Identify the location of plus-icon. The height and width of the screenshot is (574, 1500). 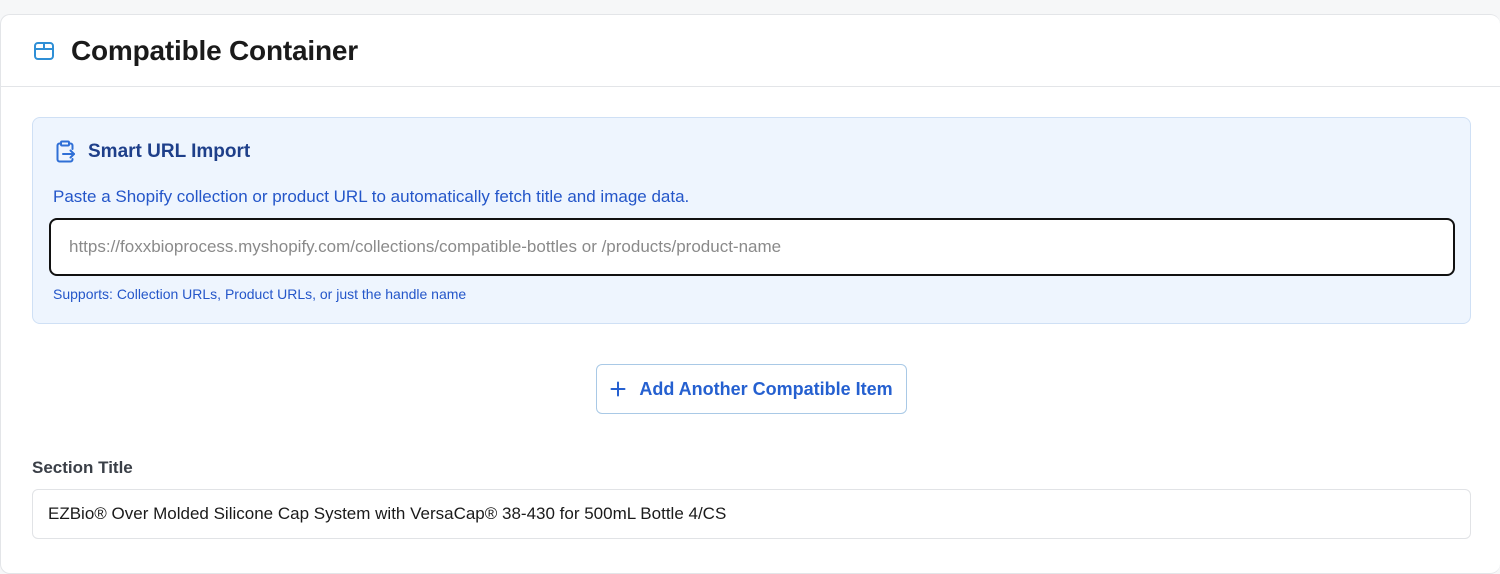
(618, 389).